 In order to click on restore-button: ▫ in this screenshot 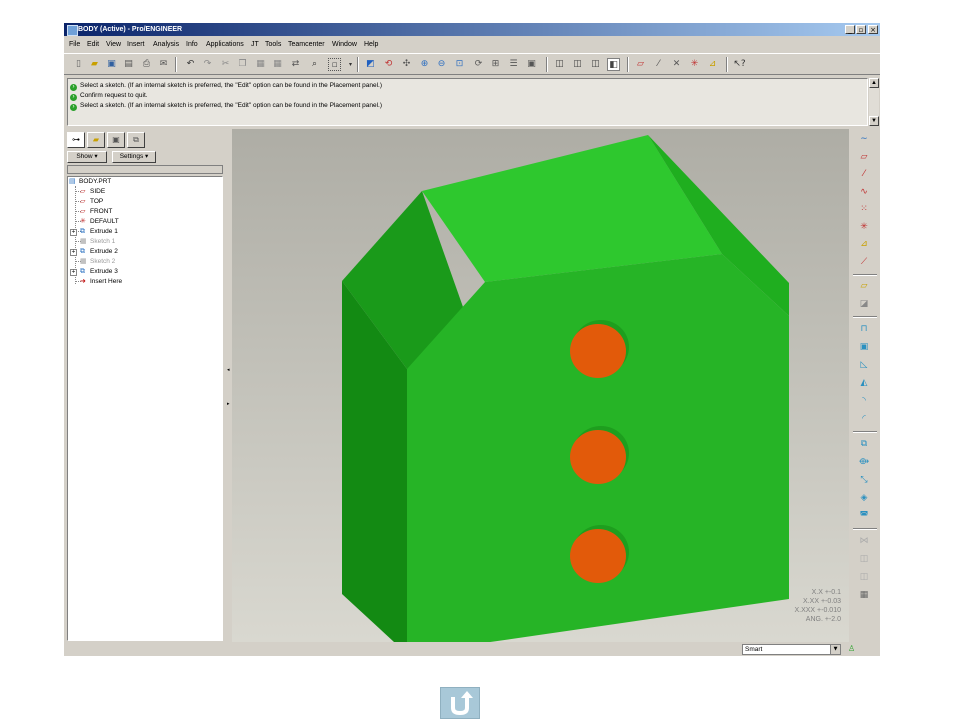, I will do `click(861, 29)`.